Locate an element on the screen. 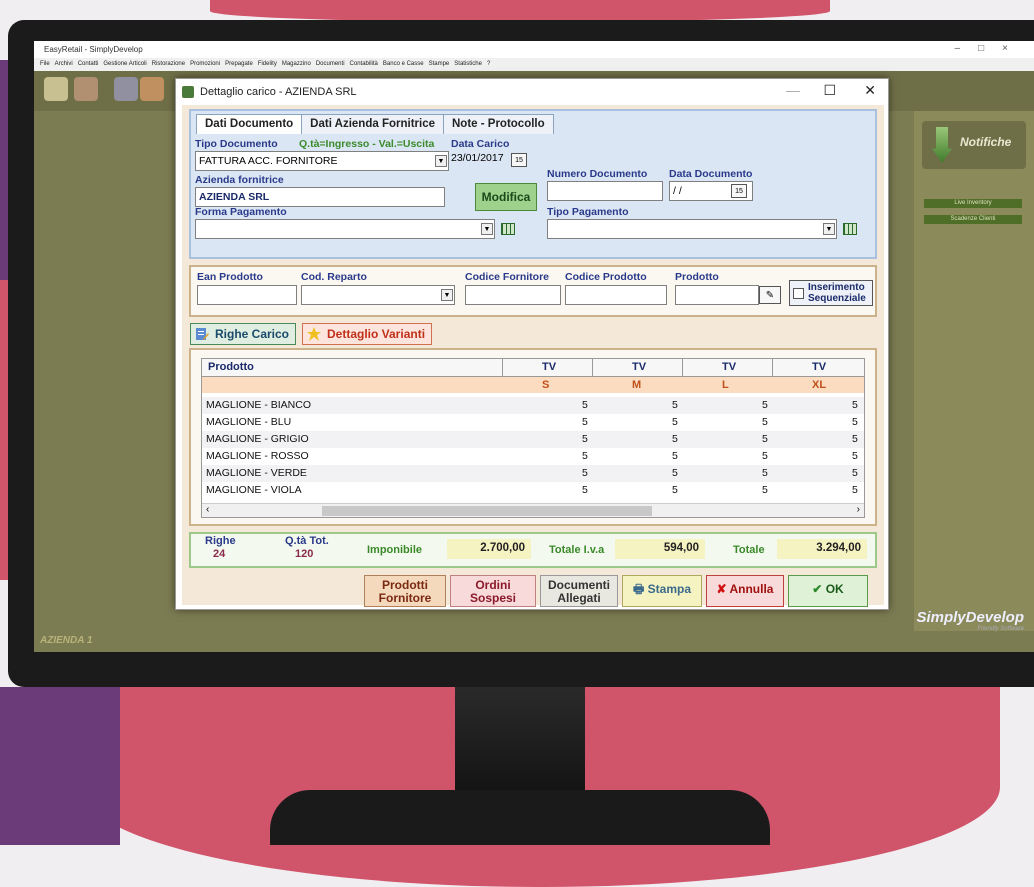 The image size is (1034, 887). puzzle-icon is located at coordinates (86, 89).